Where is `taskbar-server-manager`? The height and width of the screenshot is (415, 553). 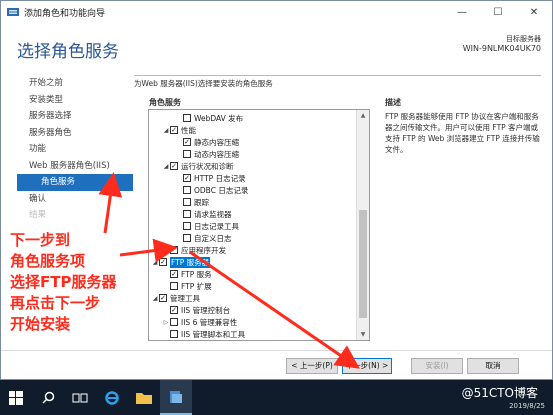 taskbar-server-manager is located at coordinates (176, 397).